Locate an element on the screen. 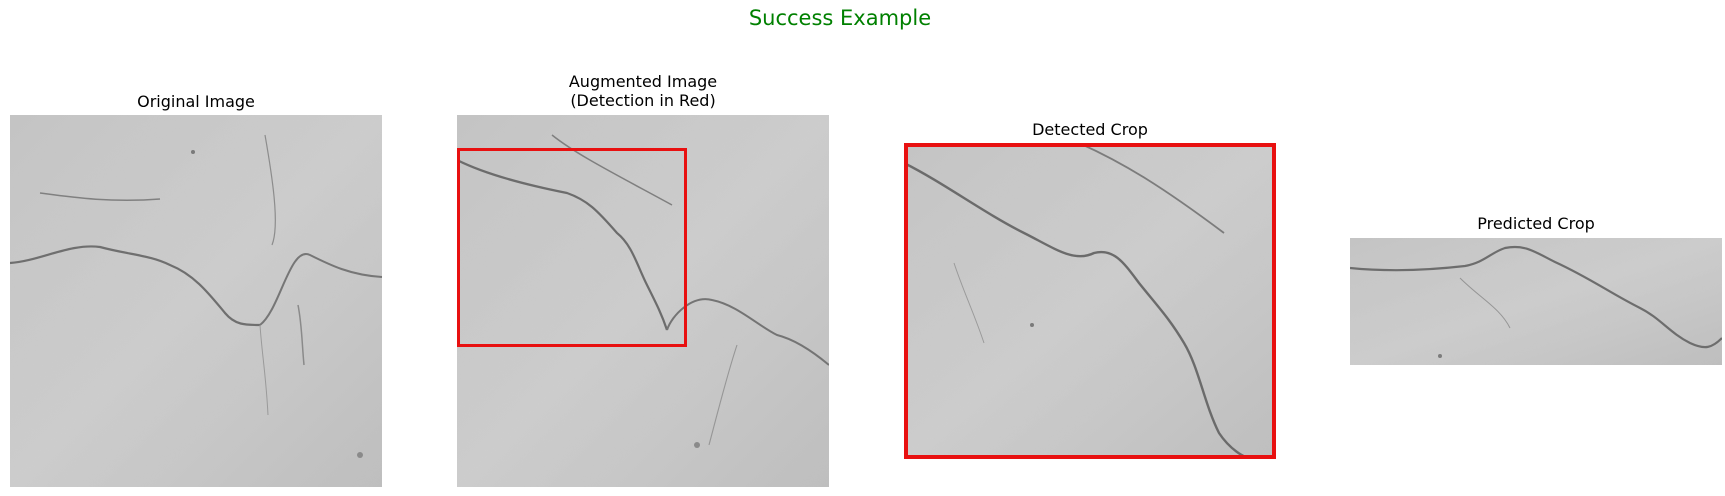  panel-title-original: Original Image is located at coordinates (196, 101).